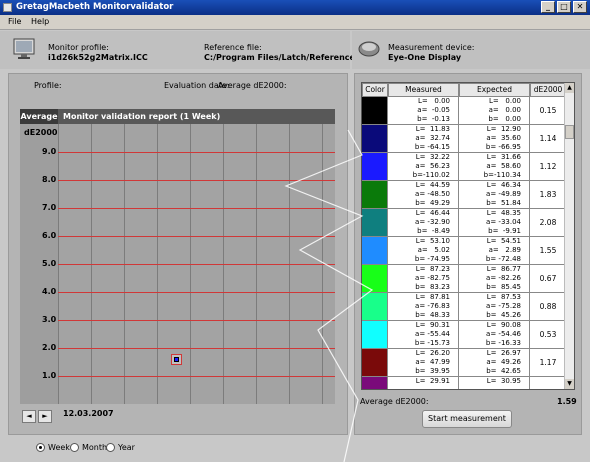 Image resolution: width=590 pixels, height=462 pixels. Describe the element at coordinates (548, 138) in the screenshot. I see `de2000-cell: 1.14` at that location.